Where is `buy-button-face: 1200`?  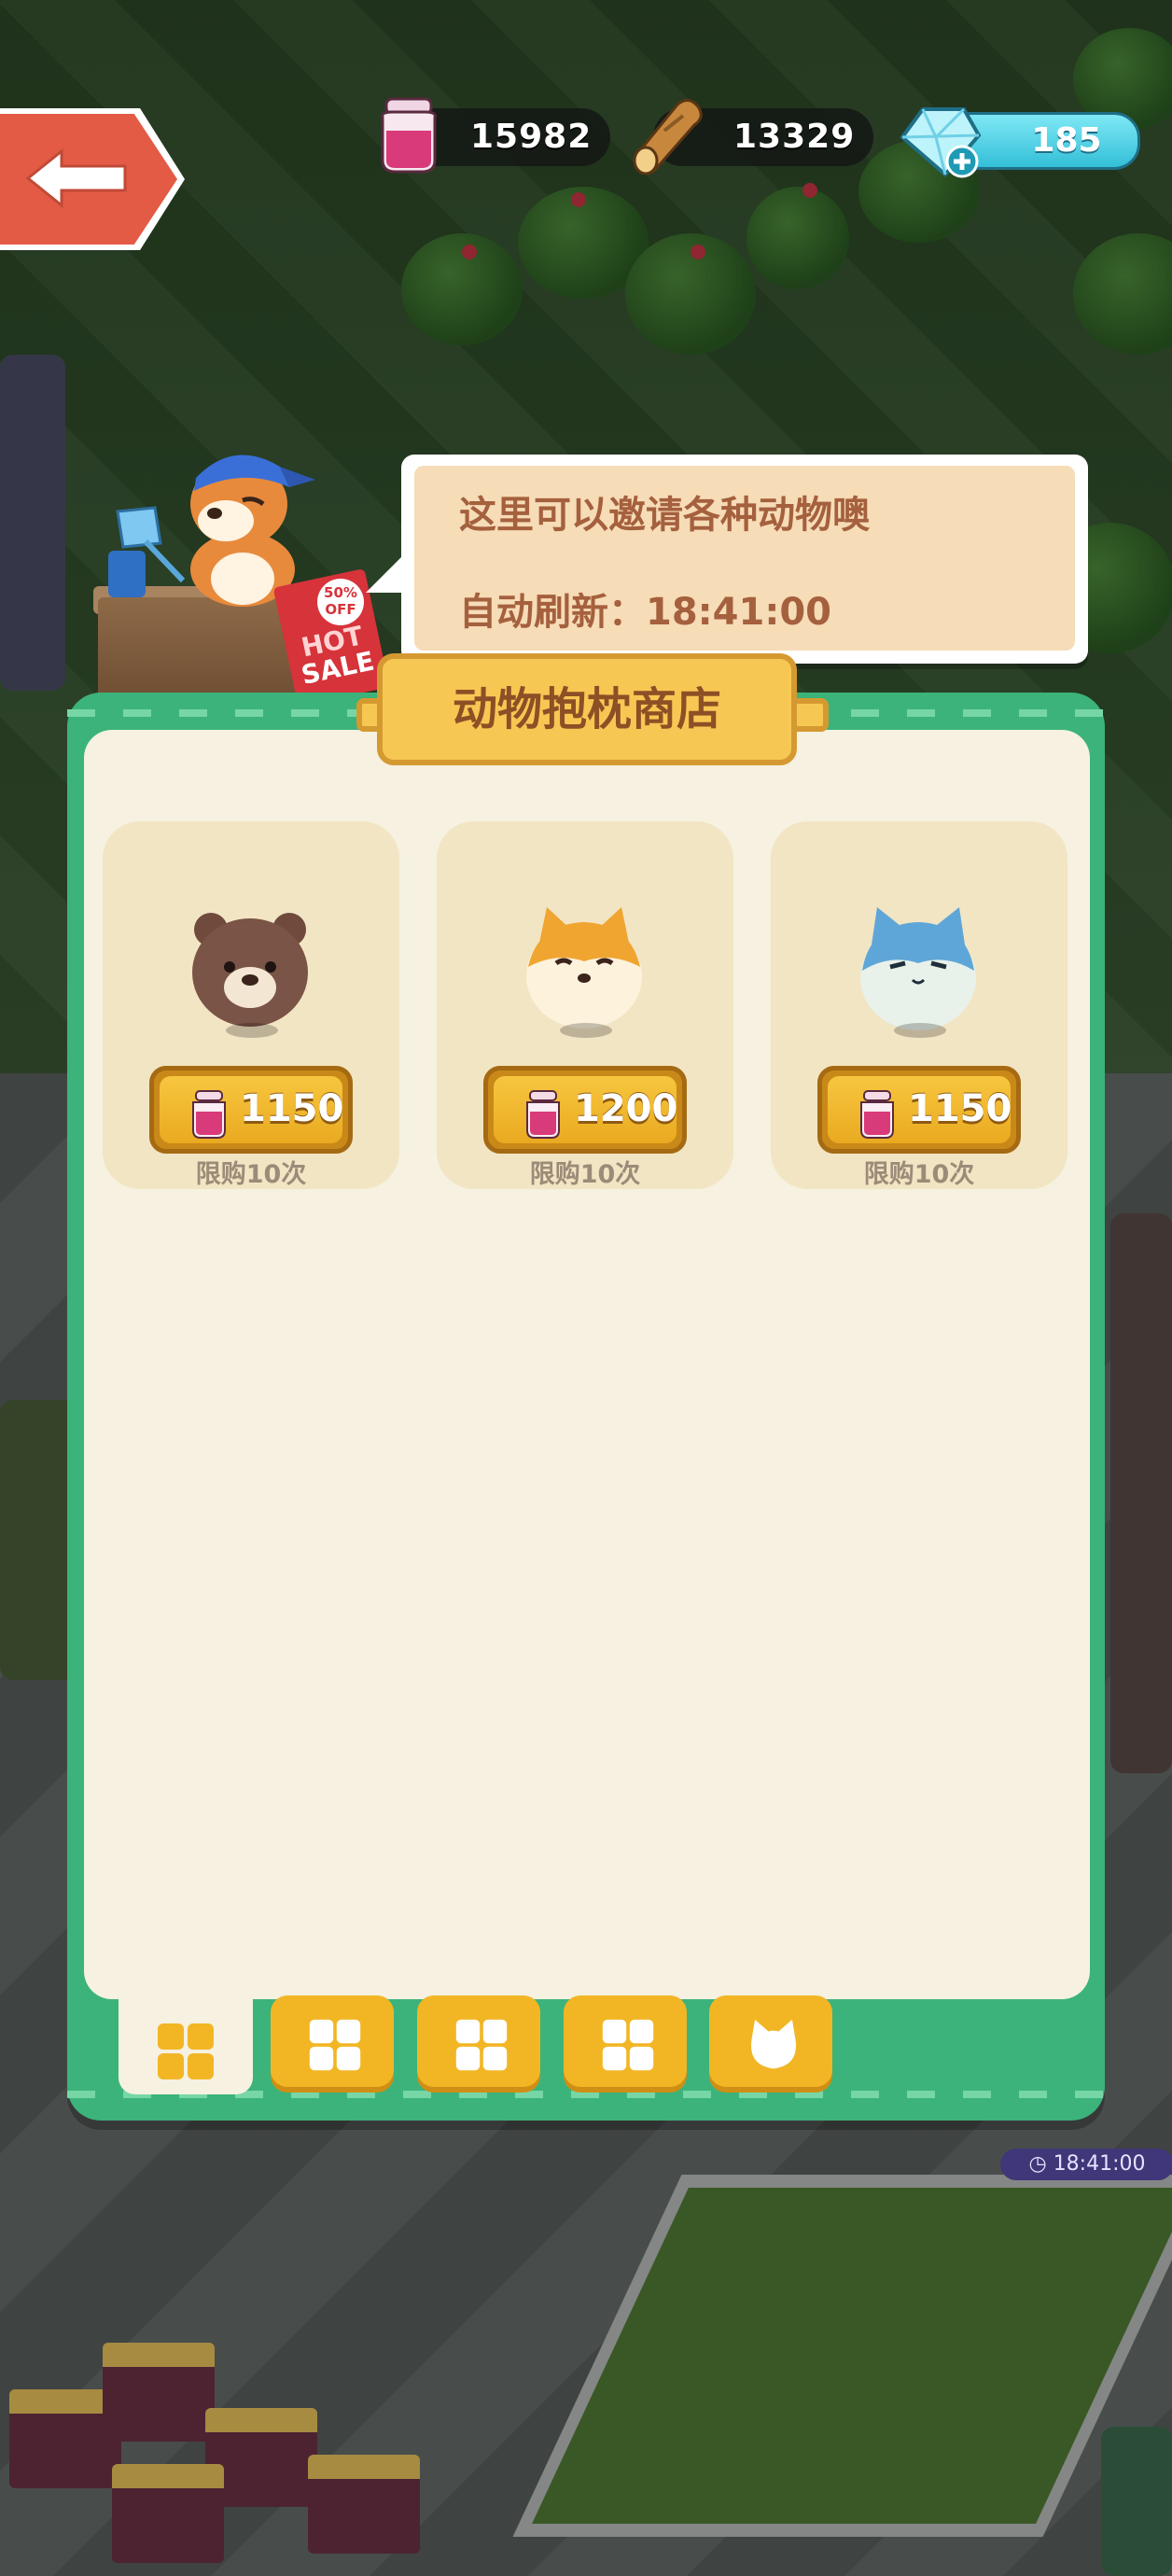
buy-button-face: 1200 is located at coordinates (585, 1109).